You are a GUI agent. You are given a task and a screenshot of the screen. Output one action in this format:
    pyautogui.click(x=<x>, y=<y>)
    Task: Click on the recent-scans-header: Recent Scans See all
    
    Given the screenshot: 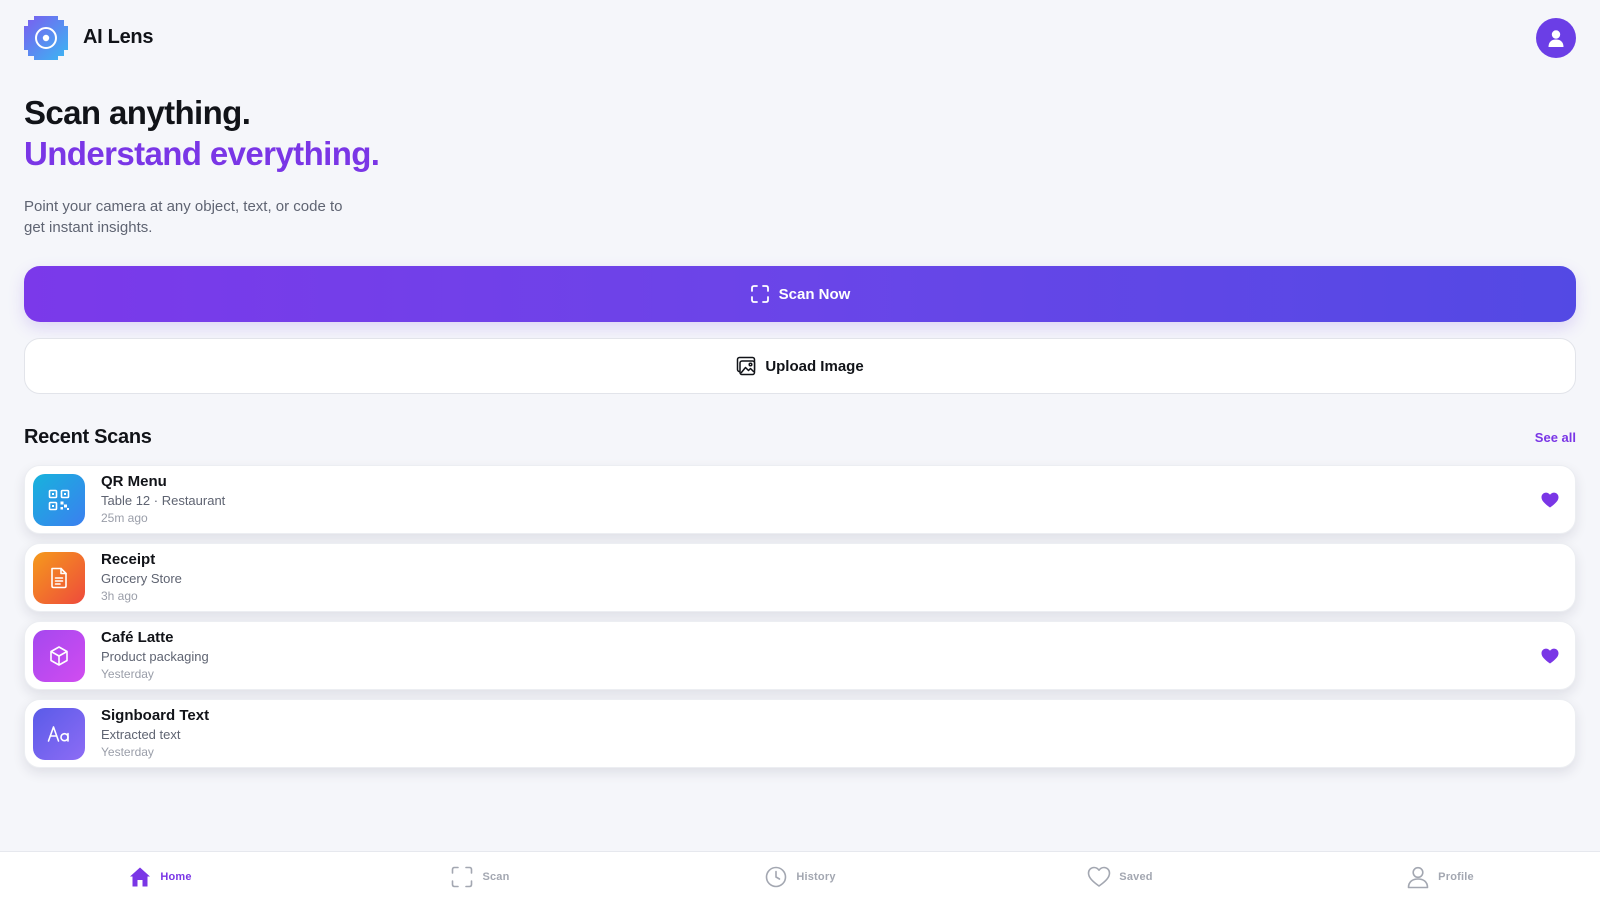 What is the action you would take?
    pyautogui.click(x=800, y=437)
    